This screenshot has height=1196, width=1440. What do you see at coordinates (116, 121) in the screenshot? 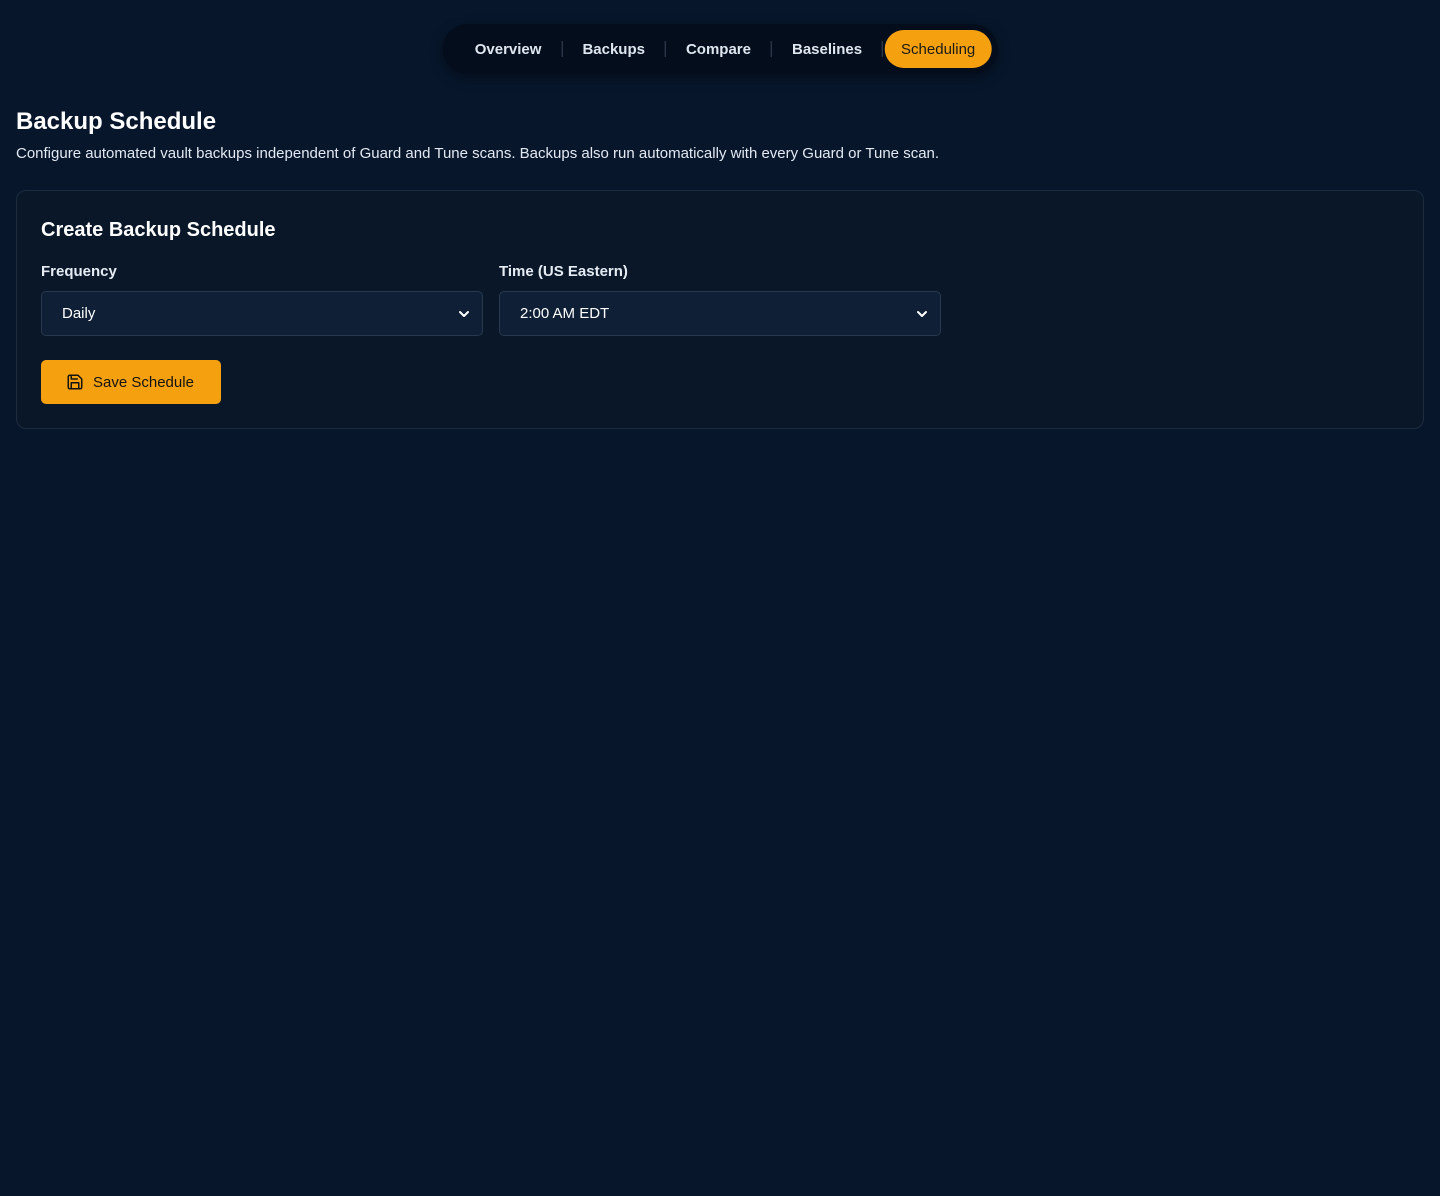
I see `page-title: Backup Schedule` at bounding box center [116, 121].